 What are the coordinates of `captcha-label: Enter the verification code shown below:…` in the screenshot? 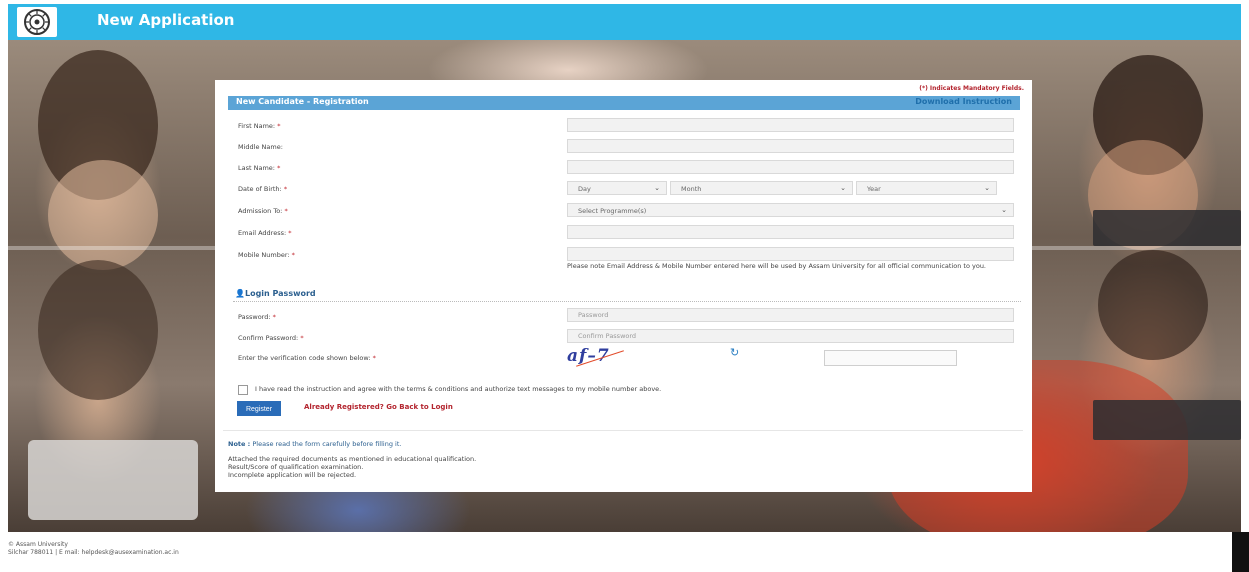 It's located at (307, 358).